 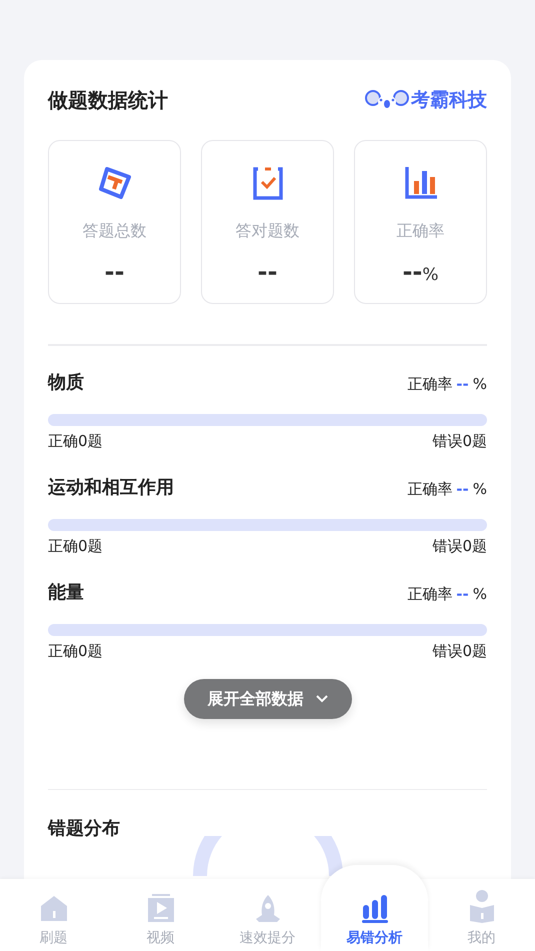 I want to click on bar-chart-icon, so click(x=375, y=908).